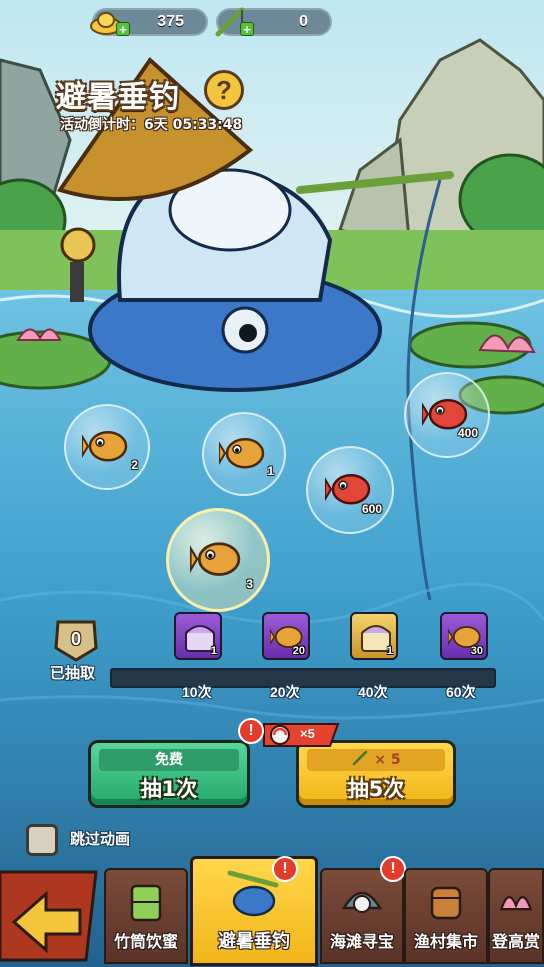  Describe the element at coordinates (371, 509) in the screenshot. I see `fish-count: 600` at that location.